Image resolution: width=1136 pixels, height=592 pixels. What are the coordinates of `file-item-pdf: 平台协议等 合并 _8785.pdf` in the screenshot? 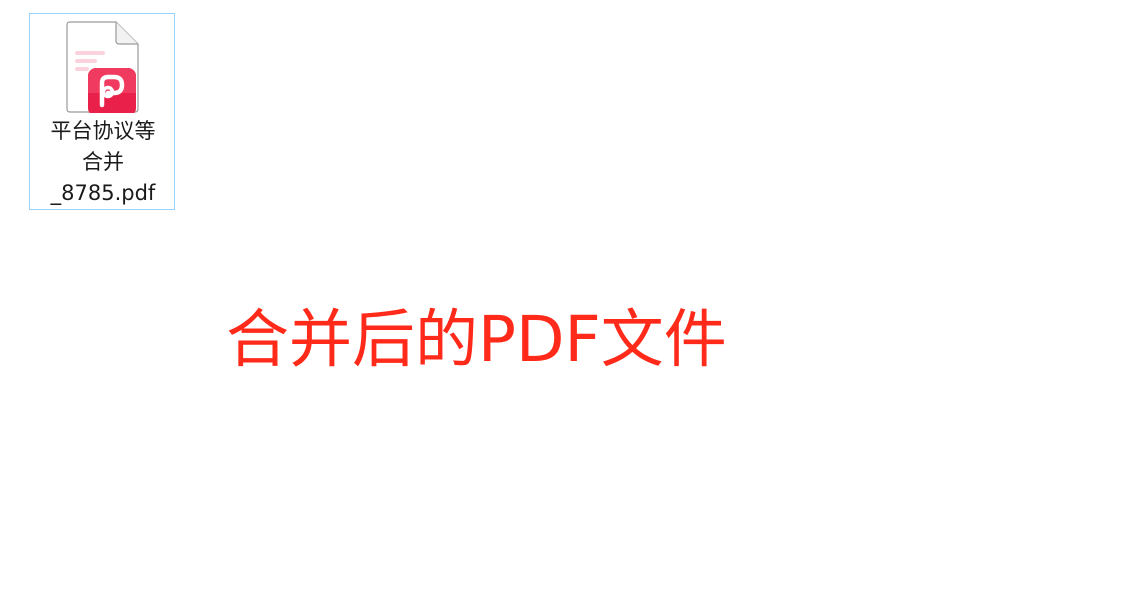 It's located at (102, 111).